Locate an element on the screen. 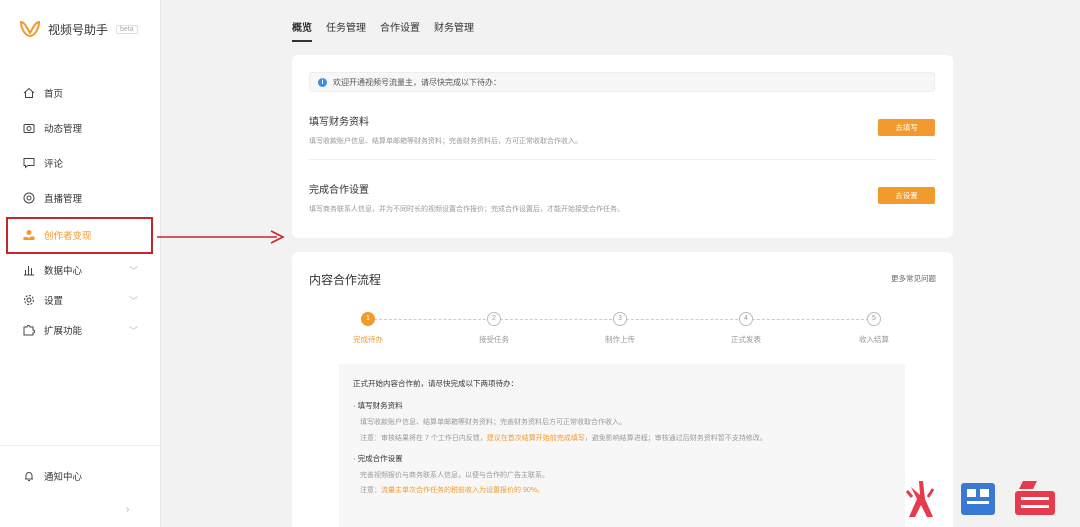  guide-line: 完善视频报价与商务联系人信息，以便与合作的广告主联系。 is located at coordinates (454, 475).